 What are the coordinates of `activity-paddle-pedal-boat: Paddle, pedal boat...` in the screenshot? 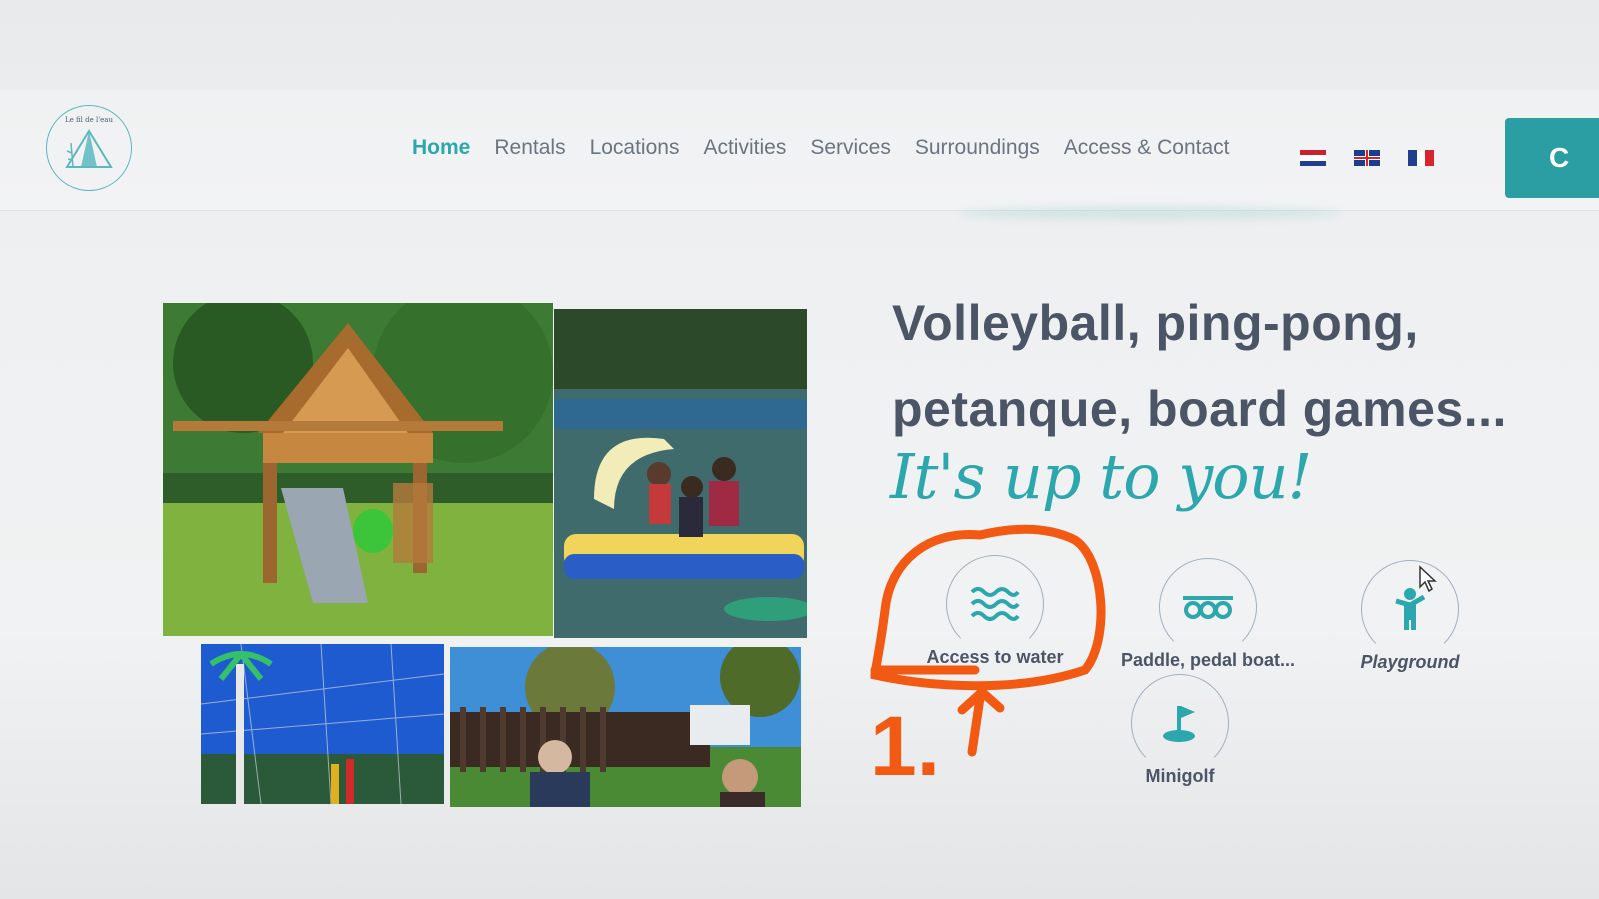 It's located at (1208, 614).